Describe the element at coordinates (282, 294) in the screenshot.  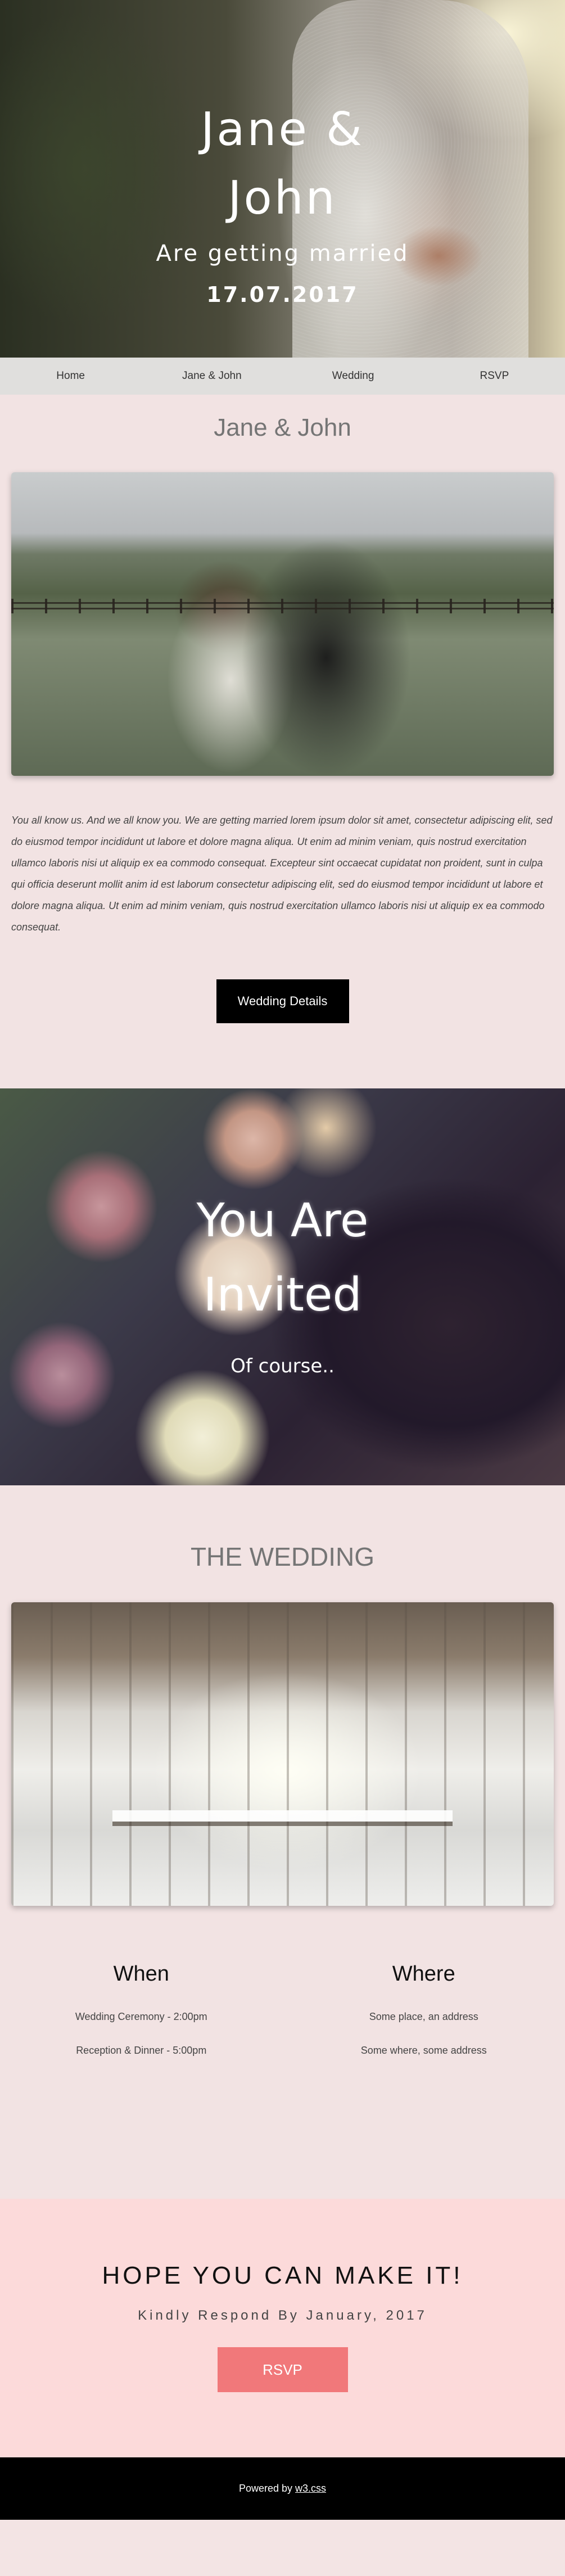
I see `hero-date: 17.07.2017` at that location.